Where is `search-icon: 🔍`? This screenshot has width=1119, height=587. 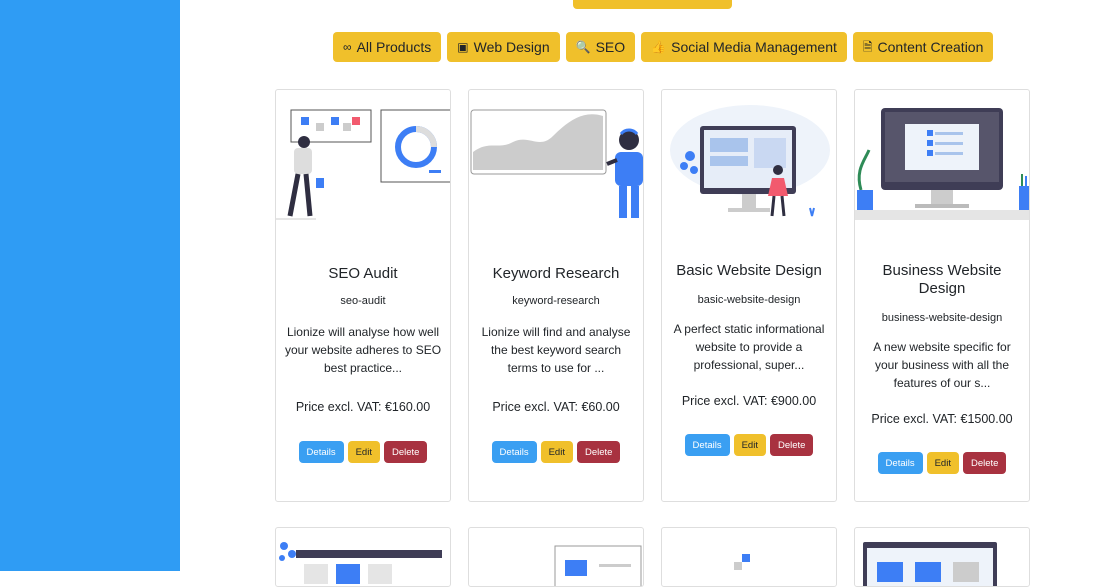 search-icon: 🔍 is located at coordinates (583, 47).